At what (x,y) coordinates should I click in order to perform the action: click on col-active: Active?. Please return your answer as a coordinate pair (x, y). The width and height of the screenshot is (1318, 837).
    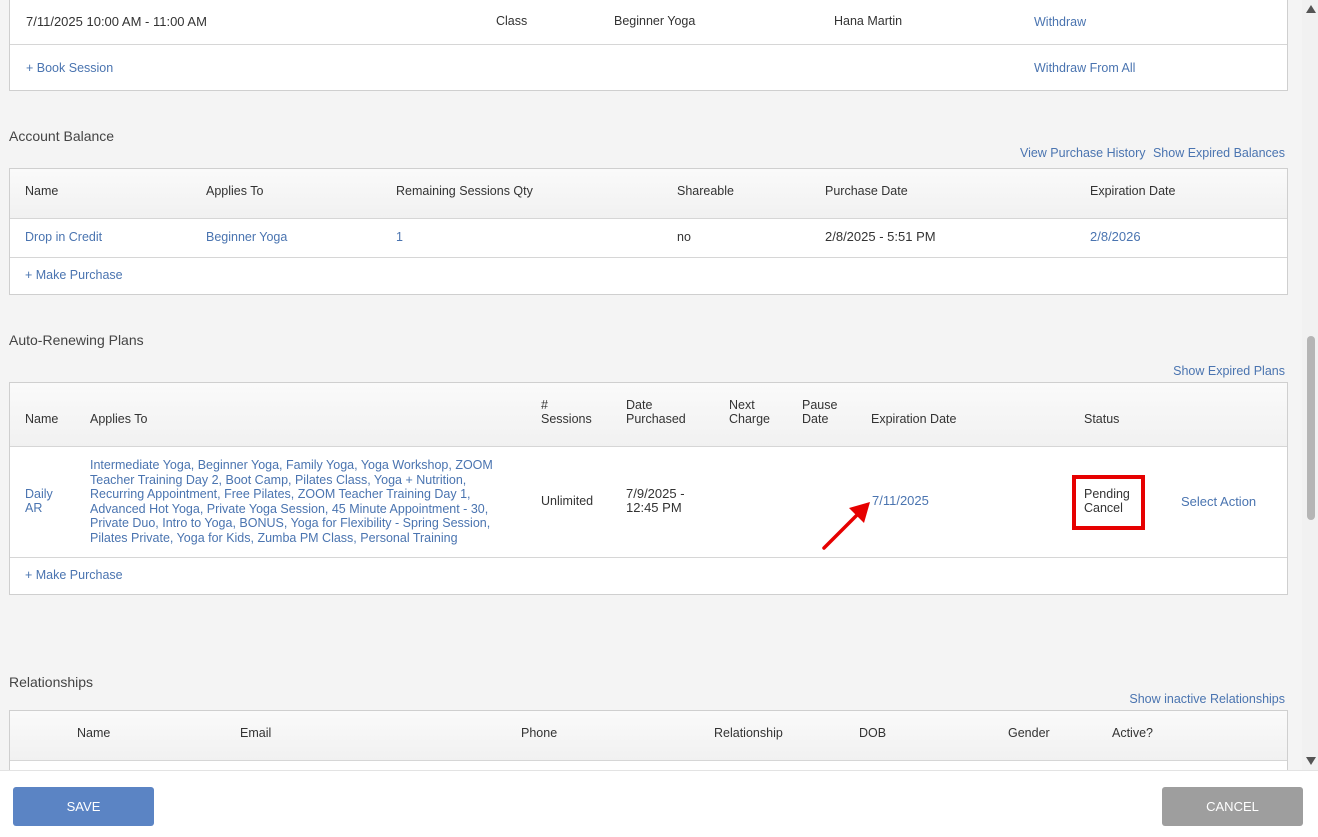
    Looking at the image, I should click on (1132, 733).